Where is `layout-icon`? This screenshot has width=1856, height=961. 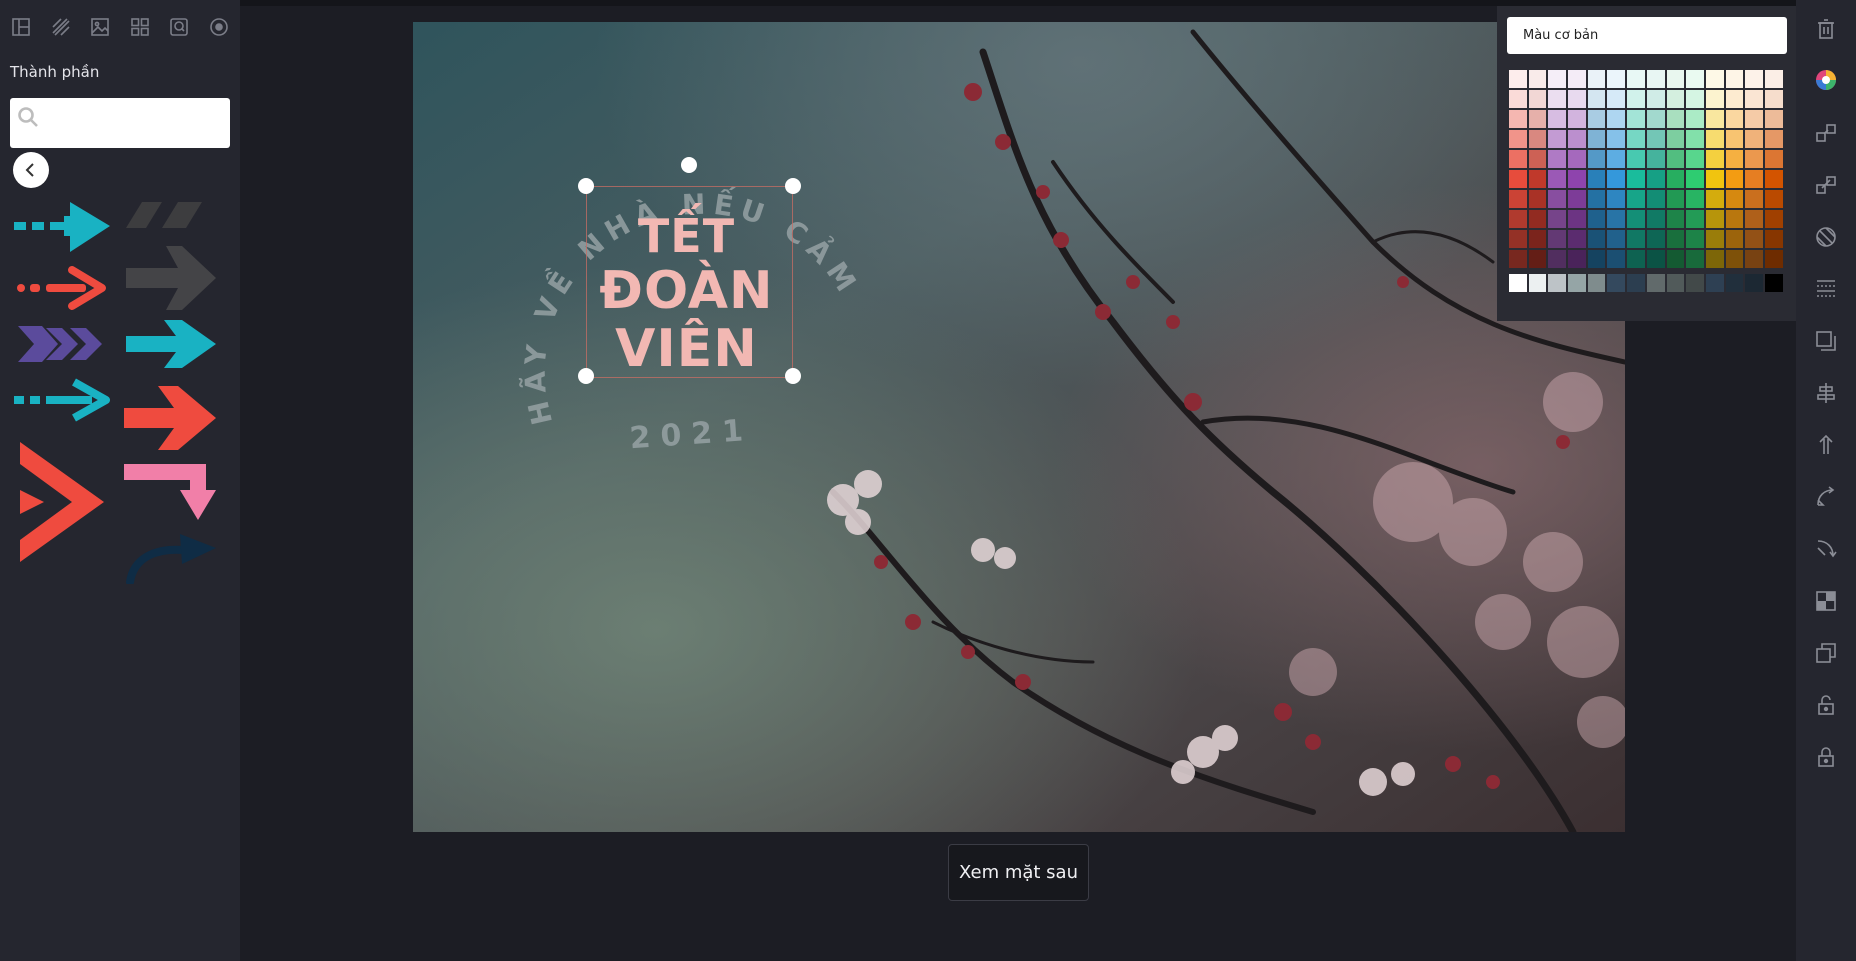
layout-icon is located at coordinates (21, 27).